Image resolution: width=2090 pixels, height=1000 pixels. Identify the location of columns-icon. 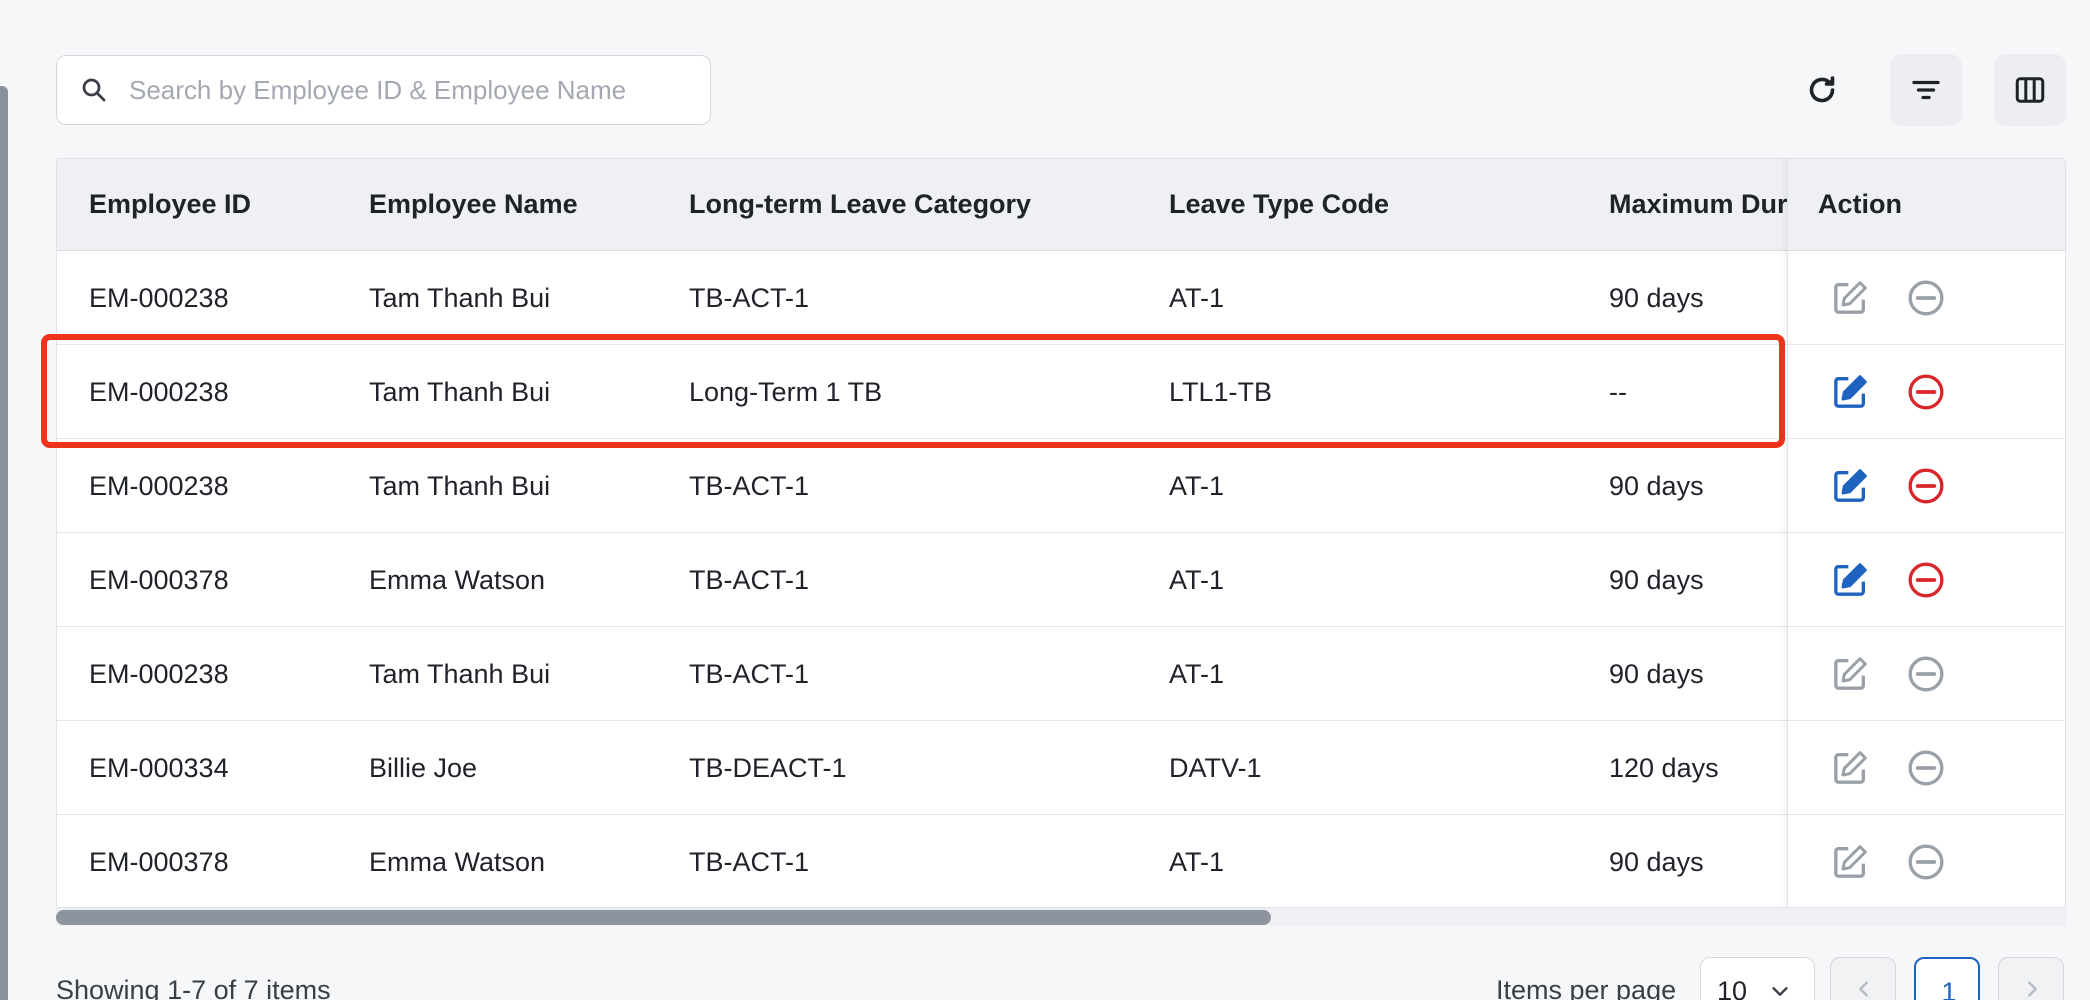
(2030, 90).